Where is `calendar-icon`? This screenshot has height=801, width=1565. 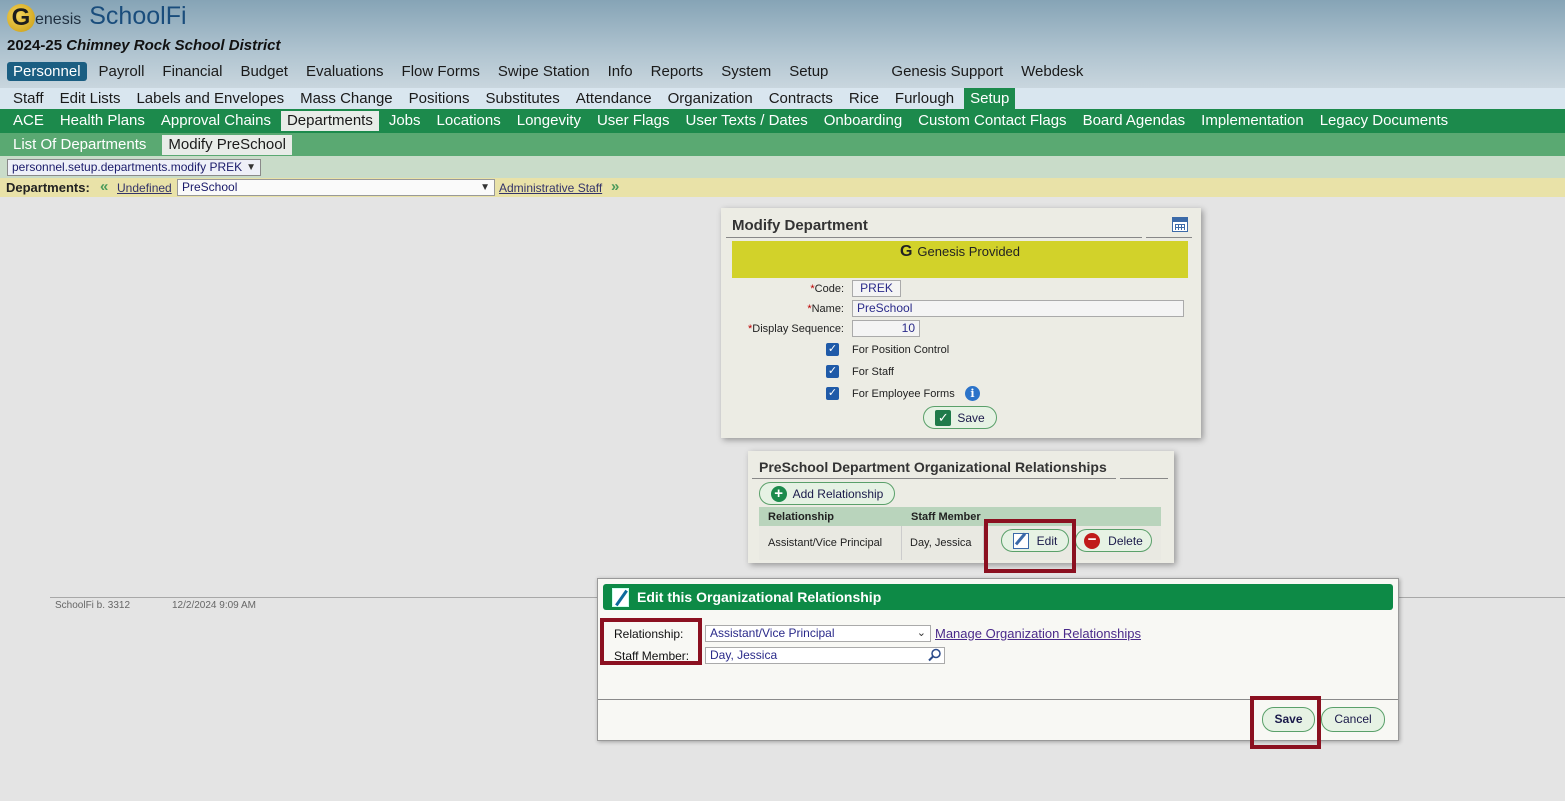 calendar-icon is located at coordinates (1180, 224).